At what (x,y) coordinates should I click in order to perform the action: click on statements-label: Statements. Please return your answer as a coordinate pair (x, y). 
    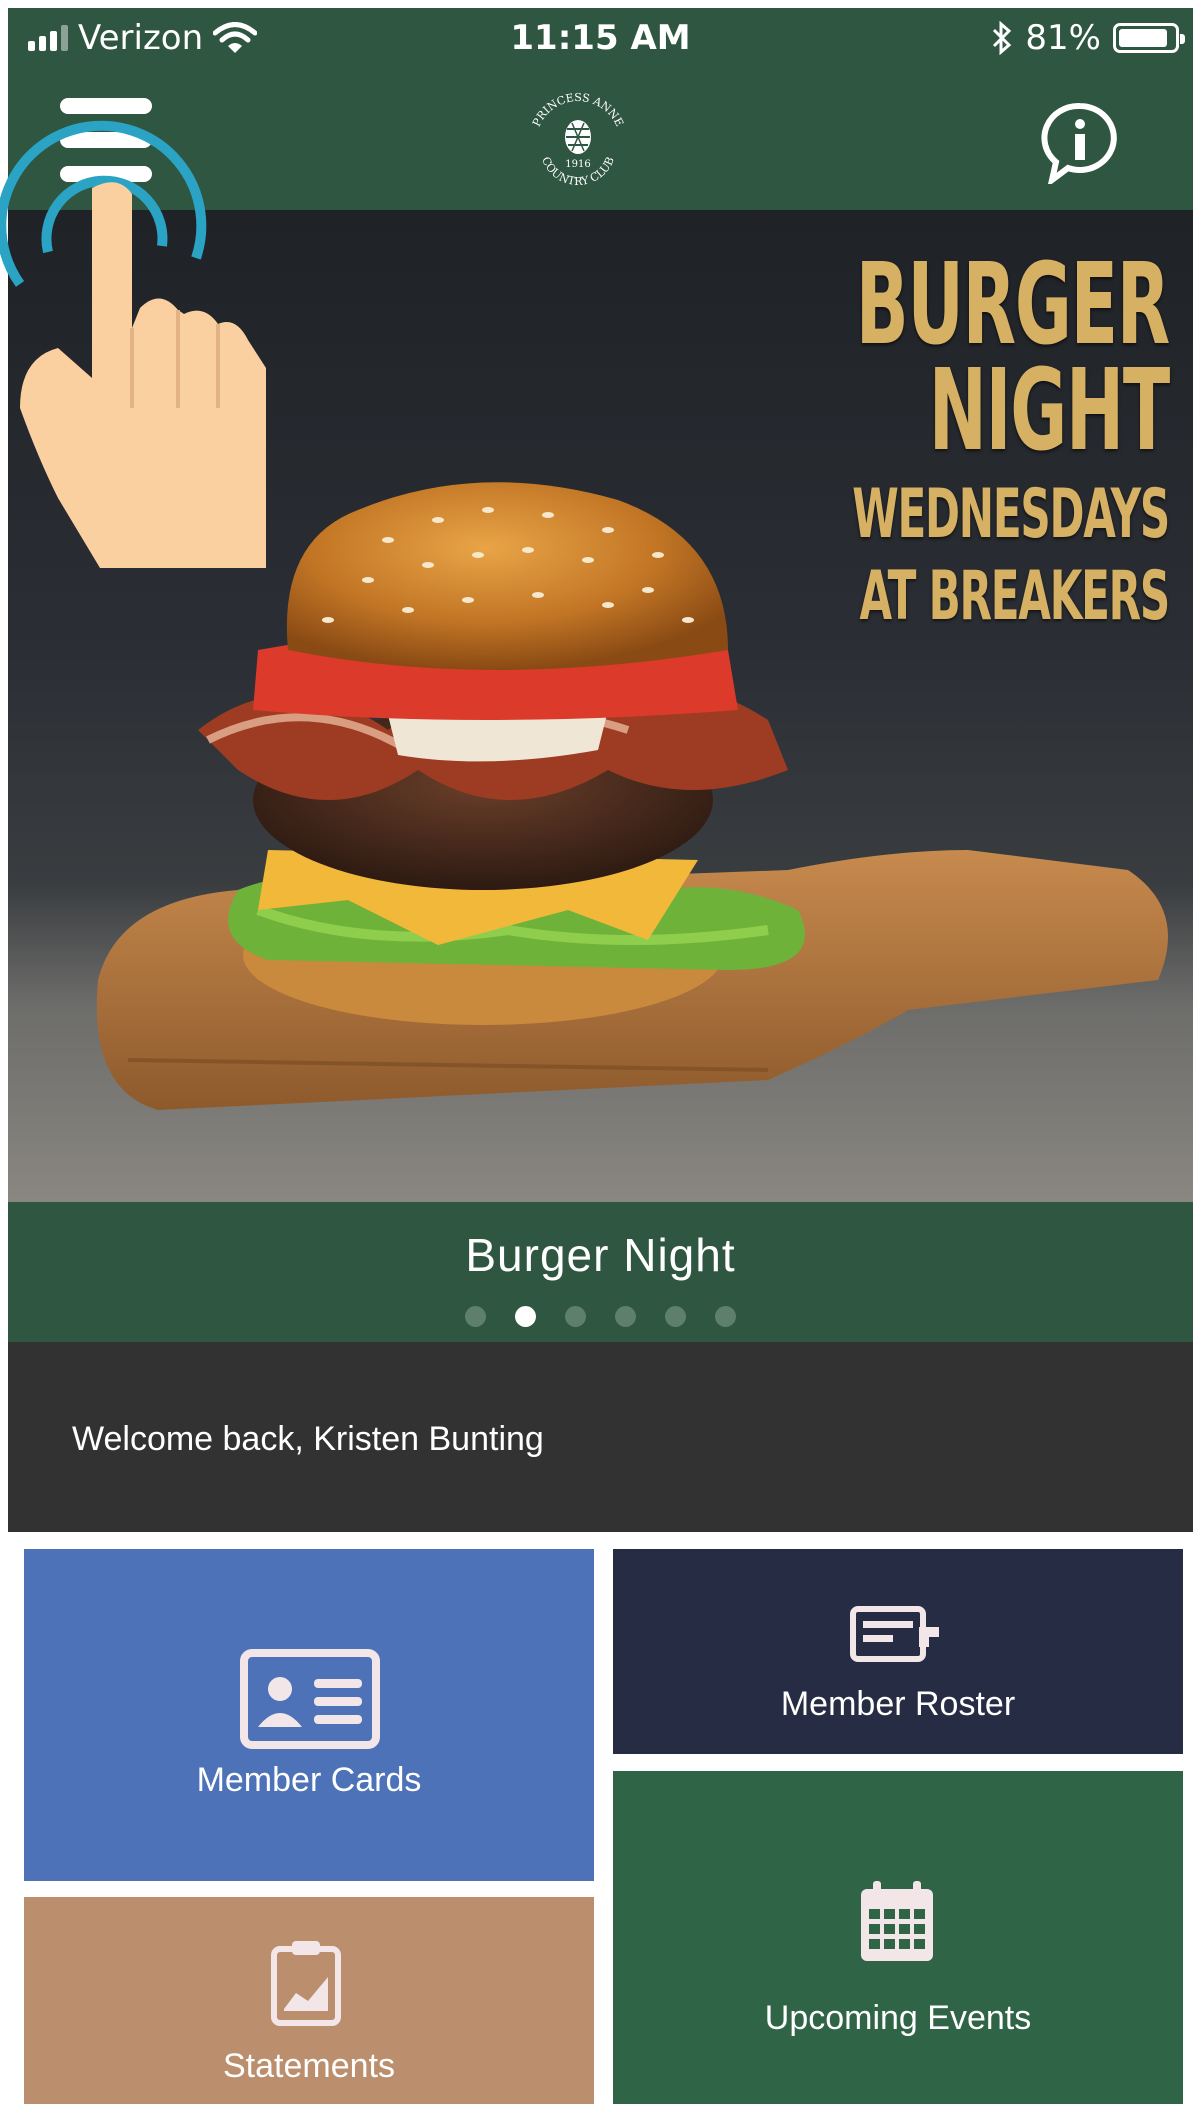
    Looking at the image, I should click on (309, 2066).